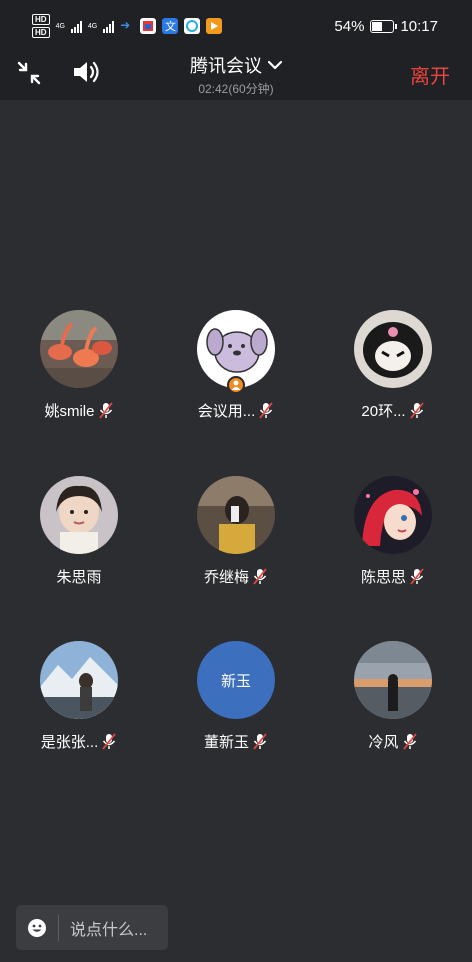  Describe the element at coordinates (60, 26) in the screenshot. I see `network-gen-1: 4G` at that location.